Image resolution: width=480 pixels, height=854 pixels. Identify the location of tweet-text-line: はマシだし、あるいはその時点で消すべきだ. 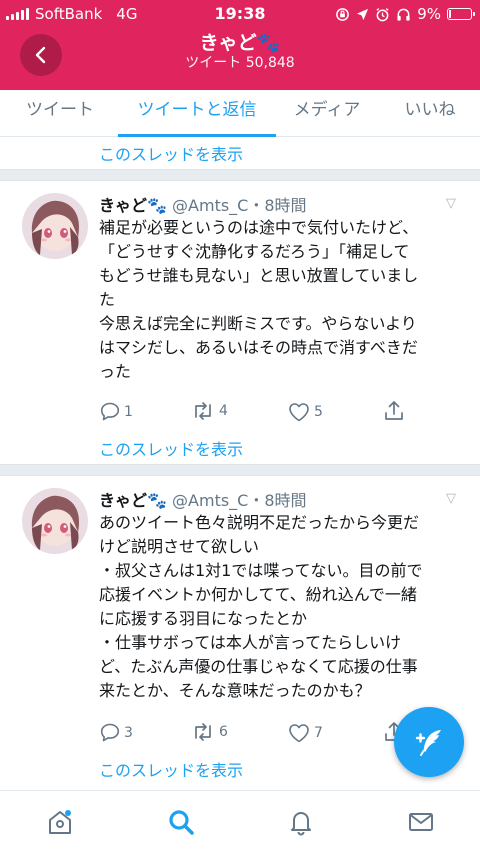
(258, 347).